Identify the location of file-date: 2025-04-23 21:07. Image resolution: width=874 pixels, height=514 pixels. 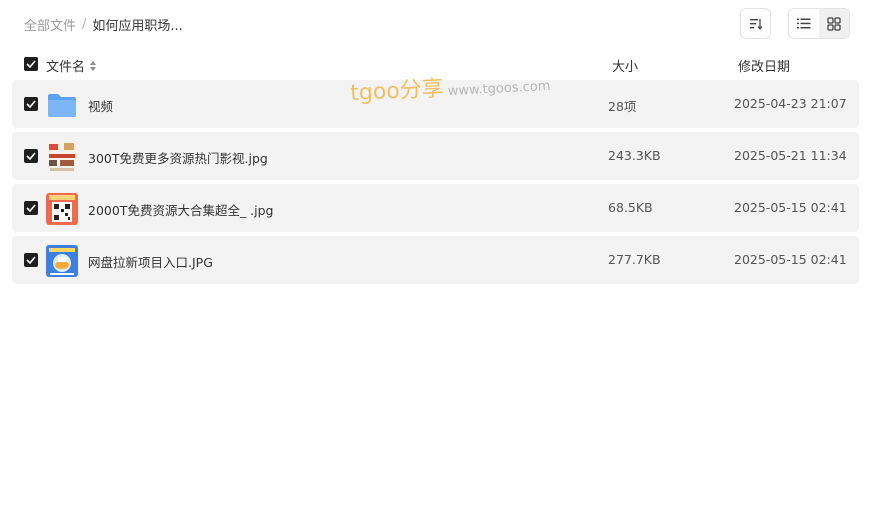
(790, 103).